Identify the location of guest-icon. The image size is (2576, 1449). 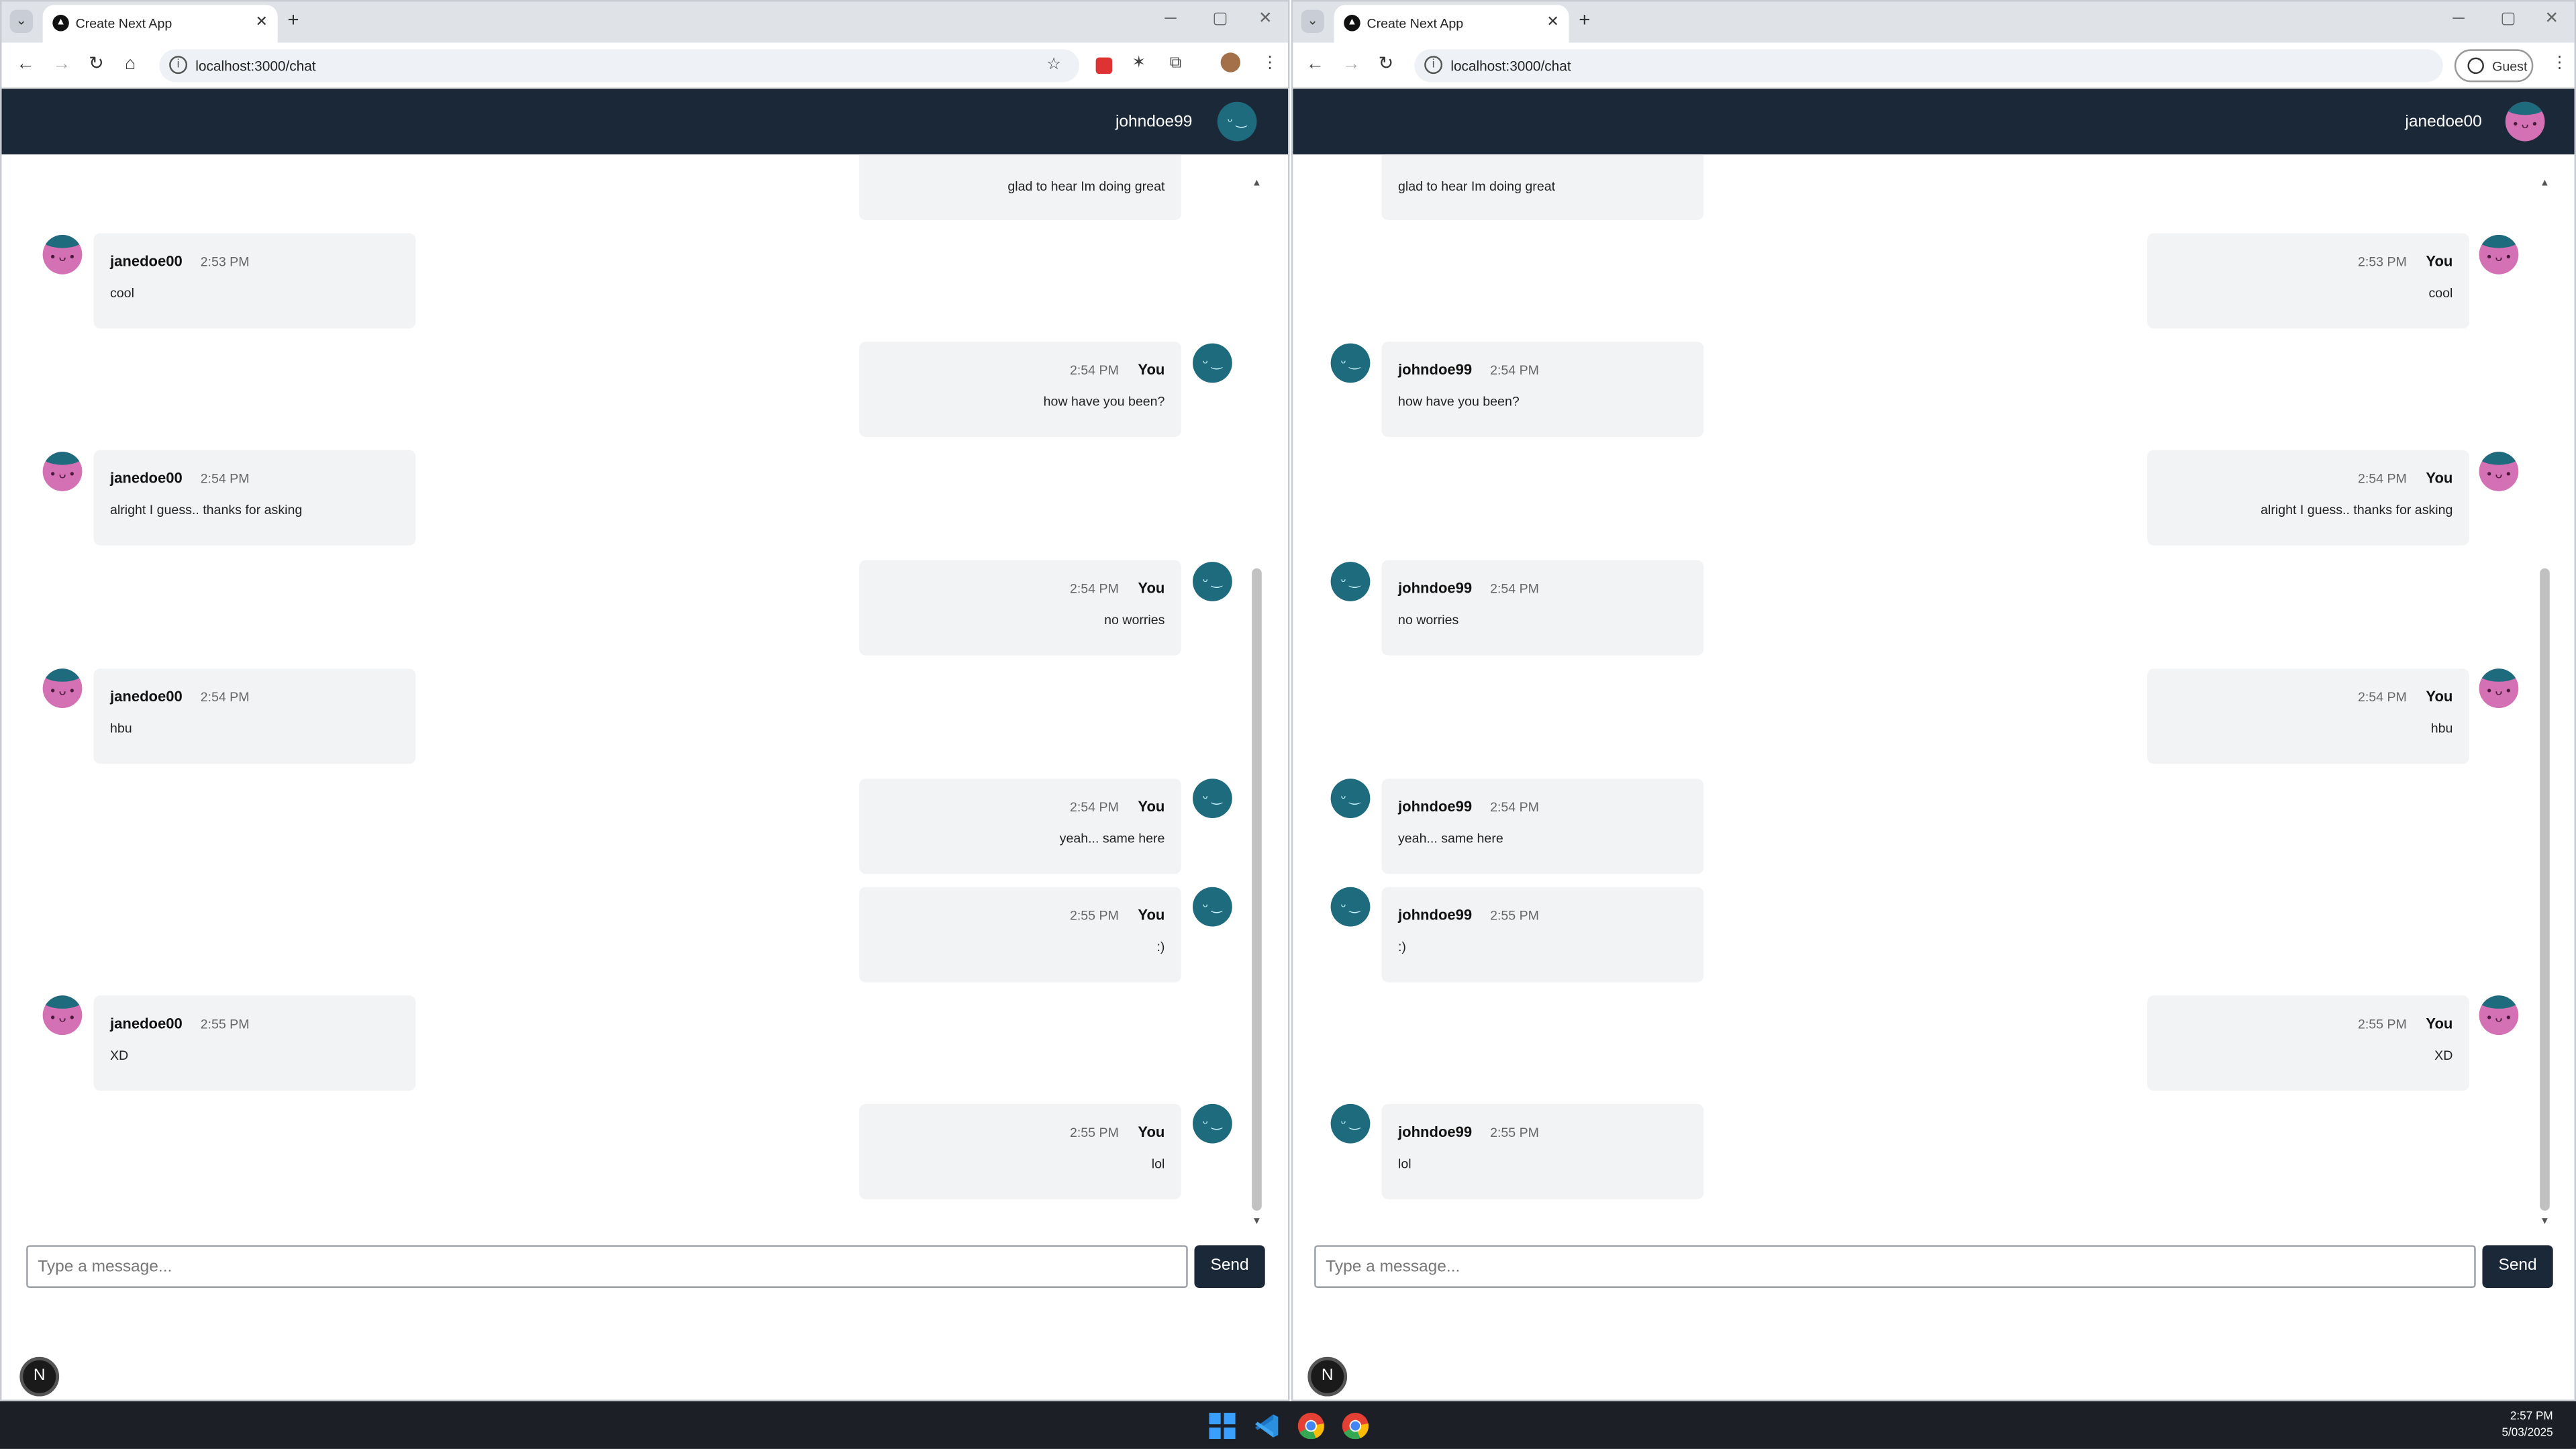
(2475, 65).